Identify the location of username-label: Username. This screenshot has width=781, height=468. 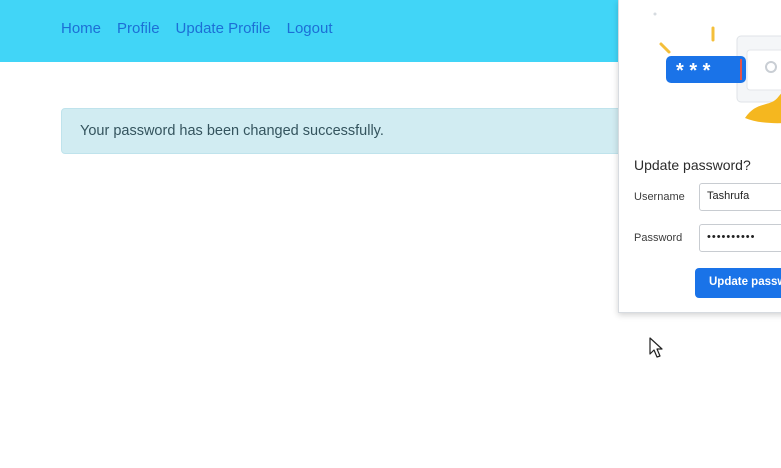
(659, 197).